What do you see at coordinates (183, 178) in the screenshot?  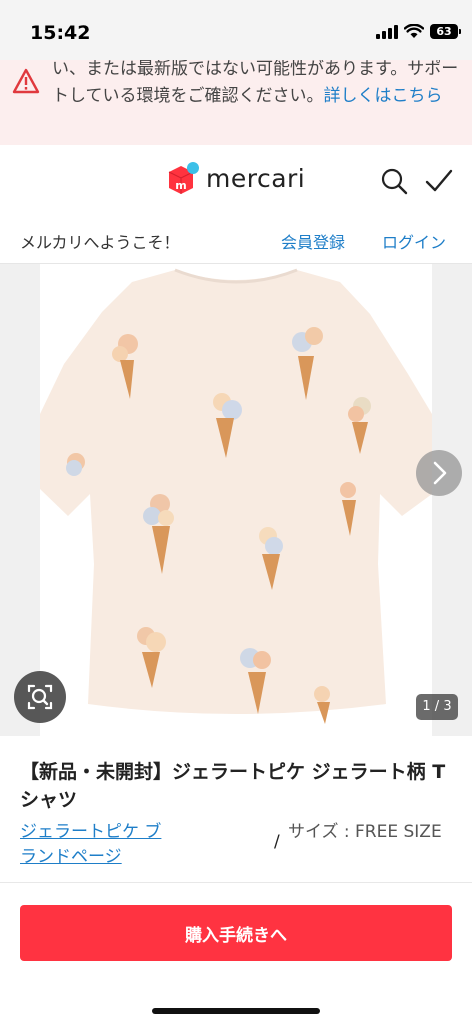 I see `mercari-logo-icon: m` at bounding box center [183, 178].